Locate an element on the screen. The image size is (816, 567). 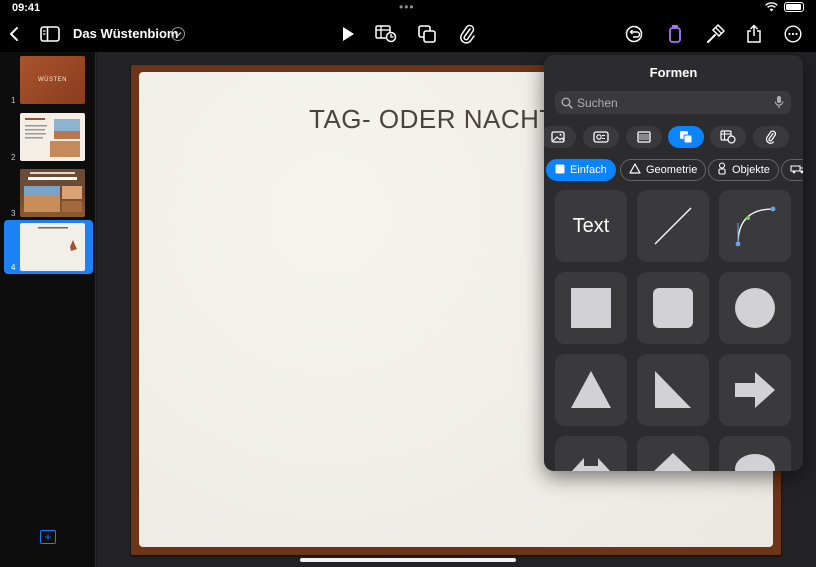
chart-icon is located at coordinates (728, 137).